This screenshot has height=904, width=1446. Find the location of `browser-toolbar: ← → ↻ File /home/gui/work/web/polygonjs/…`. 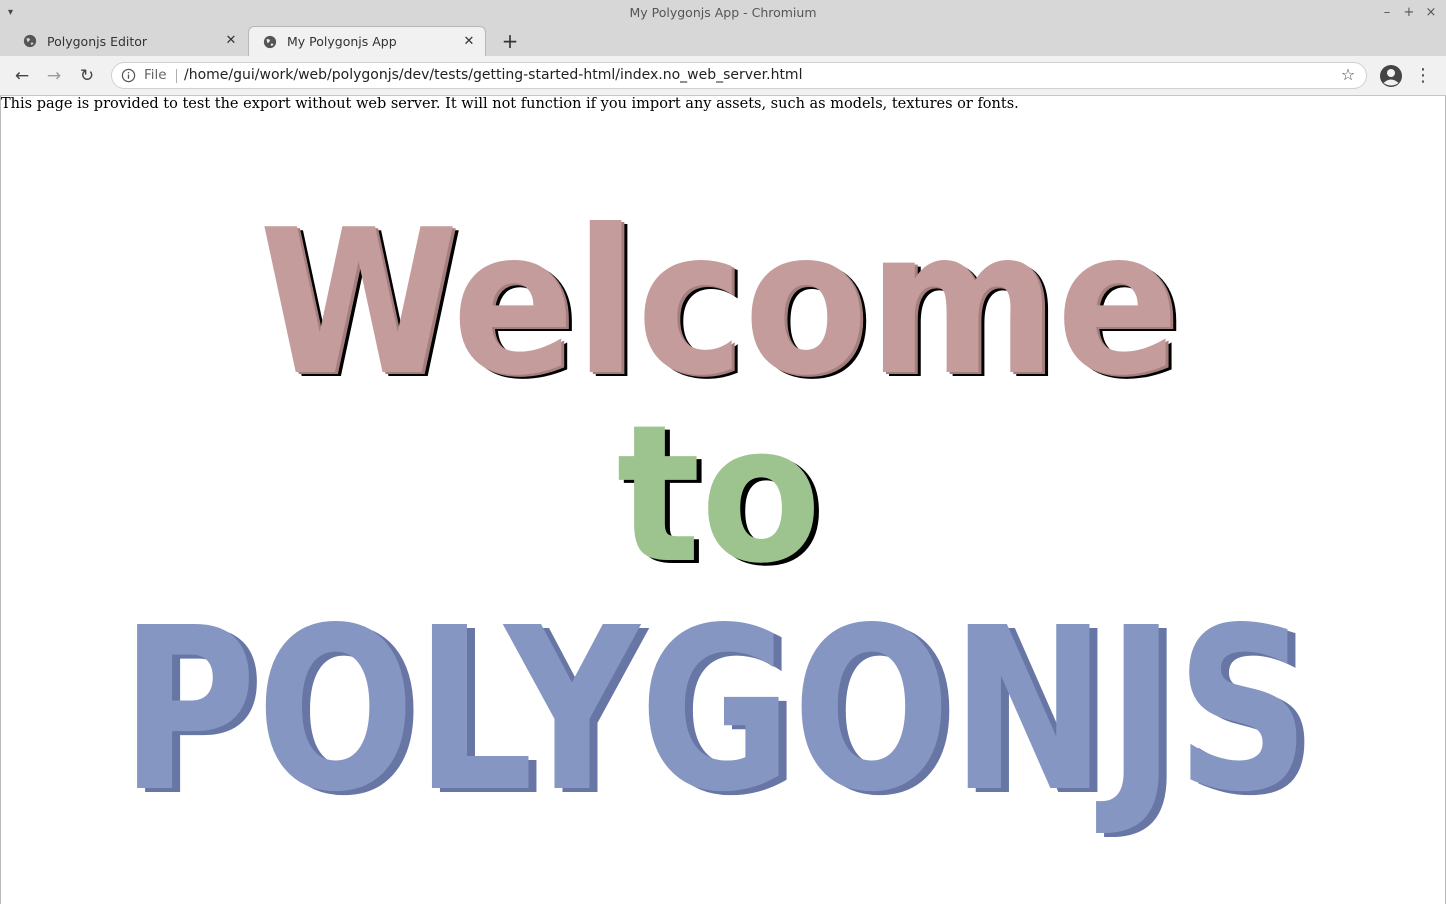

browser-toolbar: ← → ↻ File /home/gui/work/web/polygonjs/… is located at coordinates (723, 76).